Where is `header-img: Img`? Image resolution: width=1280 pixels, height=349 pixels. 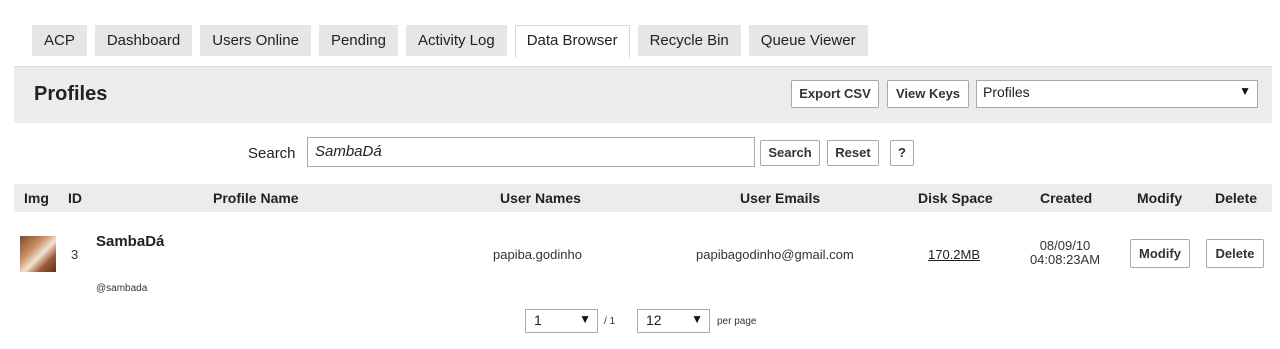
header-img: Img is located at coordinates (36, 198).